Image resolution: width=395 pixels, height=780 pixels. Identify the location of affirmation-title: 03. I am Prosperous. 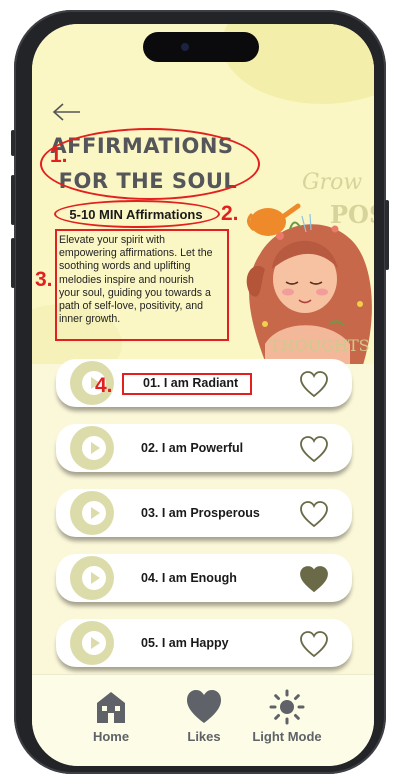
(200, 513).